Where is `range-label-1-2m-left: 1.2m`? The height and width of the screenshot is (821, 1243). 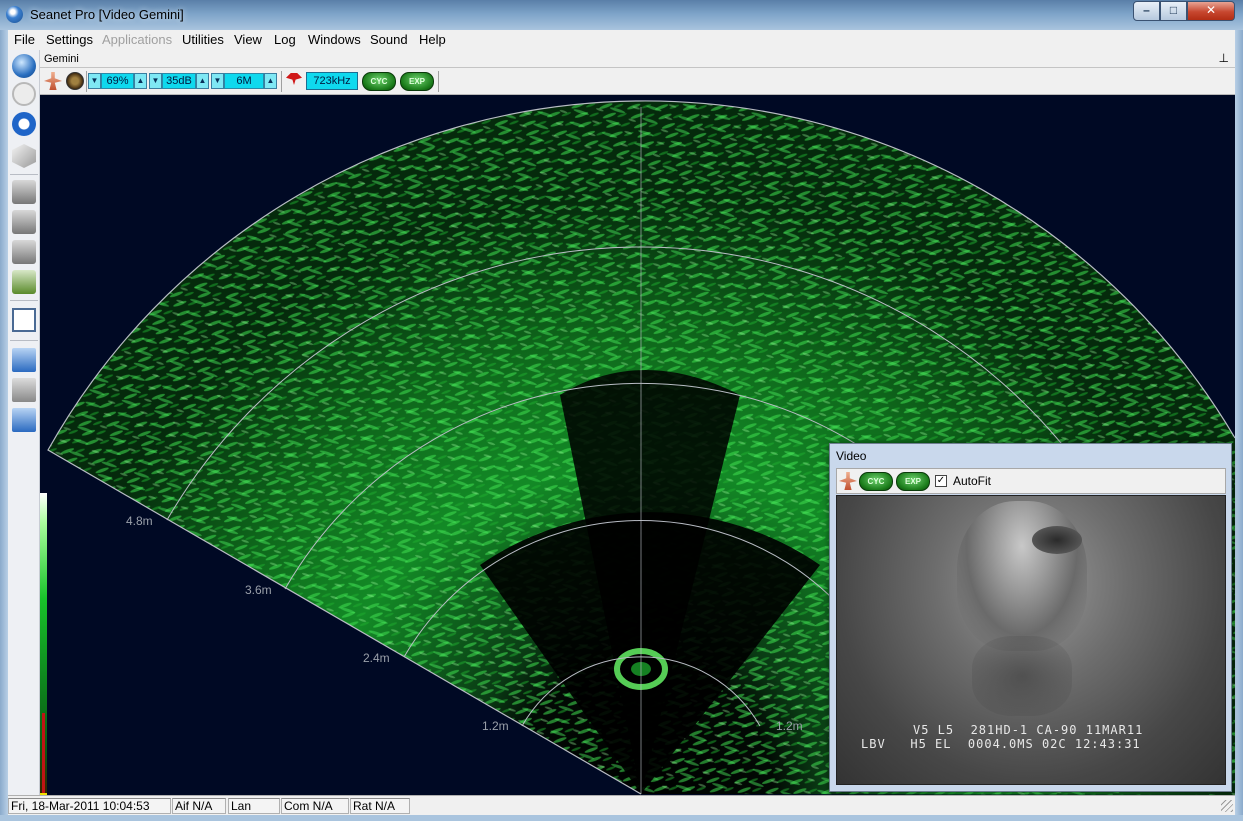 range-label-1-2m-left: 1.2m is located at coordinates (495, 726).